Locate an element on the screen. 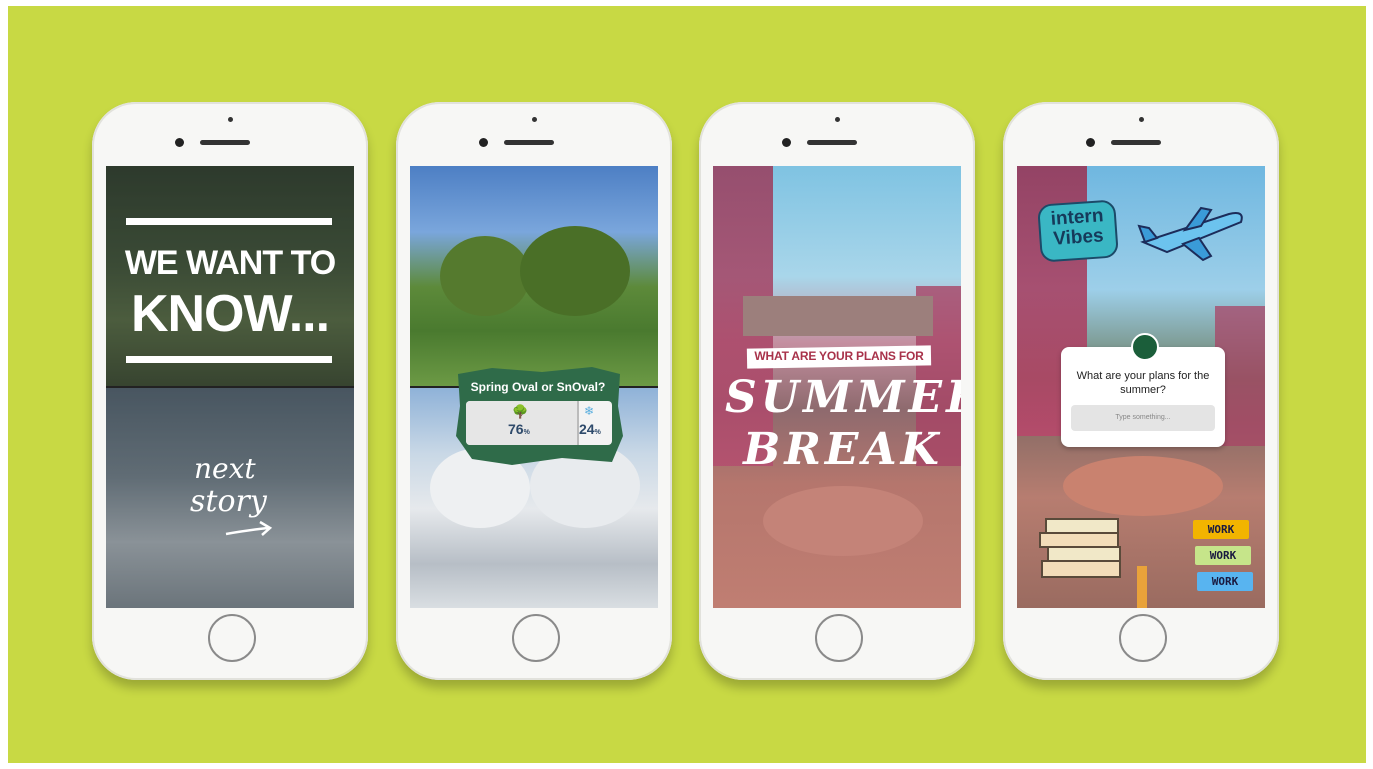 The height and width of the screenshot is (769, 1373). divider-bottom is located at coordinates (229, 359).